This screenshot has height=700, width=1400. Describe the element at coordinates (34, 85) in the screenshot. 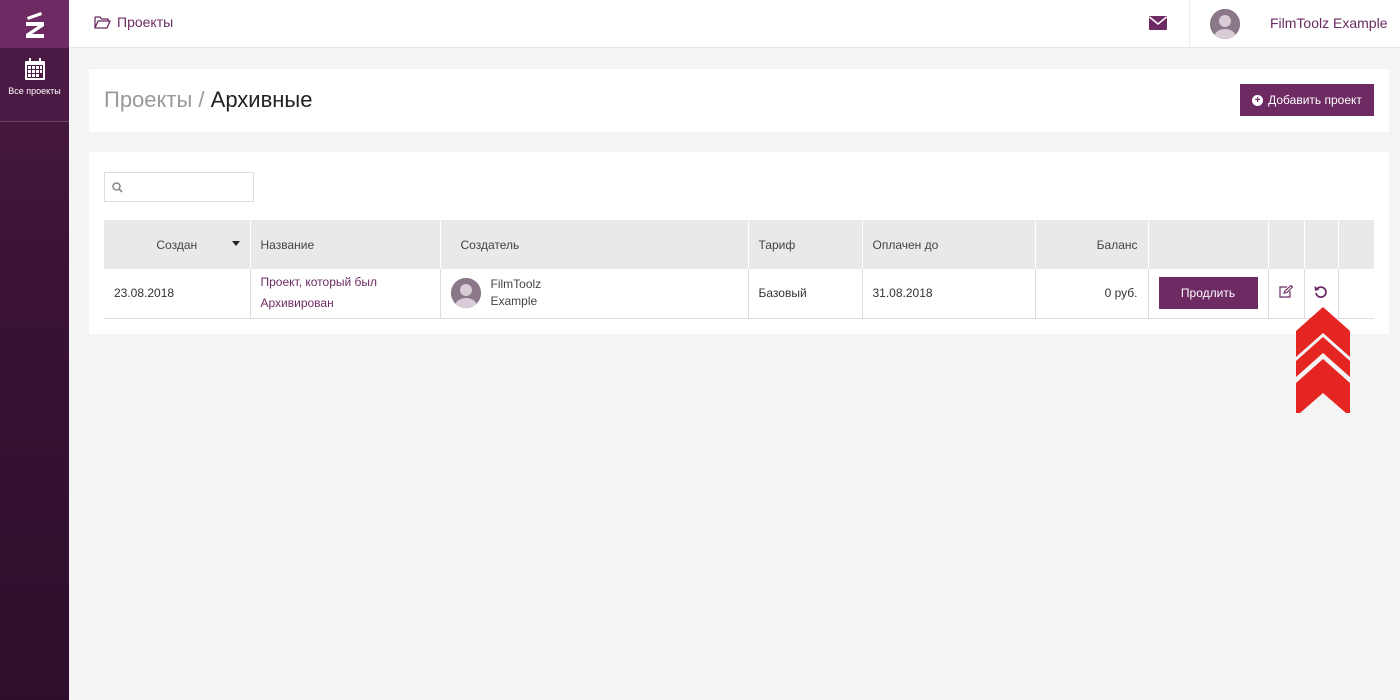

I see `sidebar-item-all-projects: Все проекты` at that location.